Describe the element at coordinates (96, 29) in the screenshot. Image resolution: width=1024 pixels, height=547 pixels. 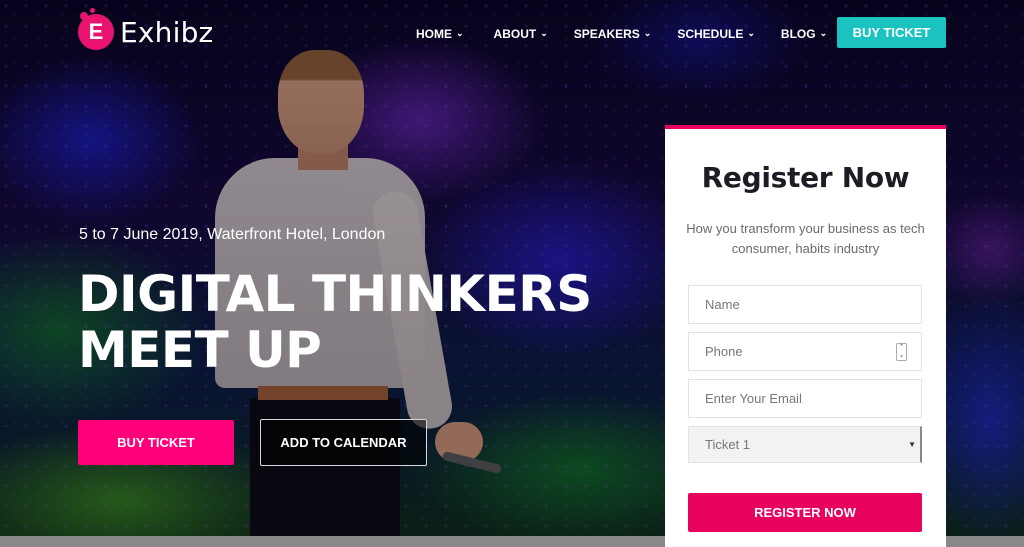
I see `logo-icon: E` at that location.